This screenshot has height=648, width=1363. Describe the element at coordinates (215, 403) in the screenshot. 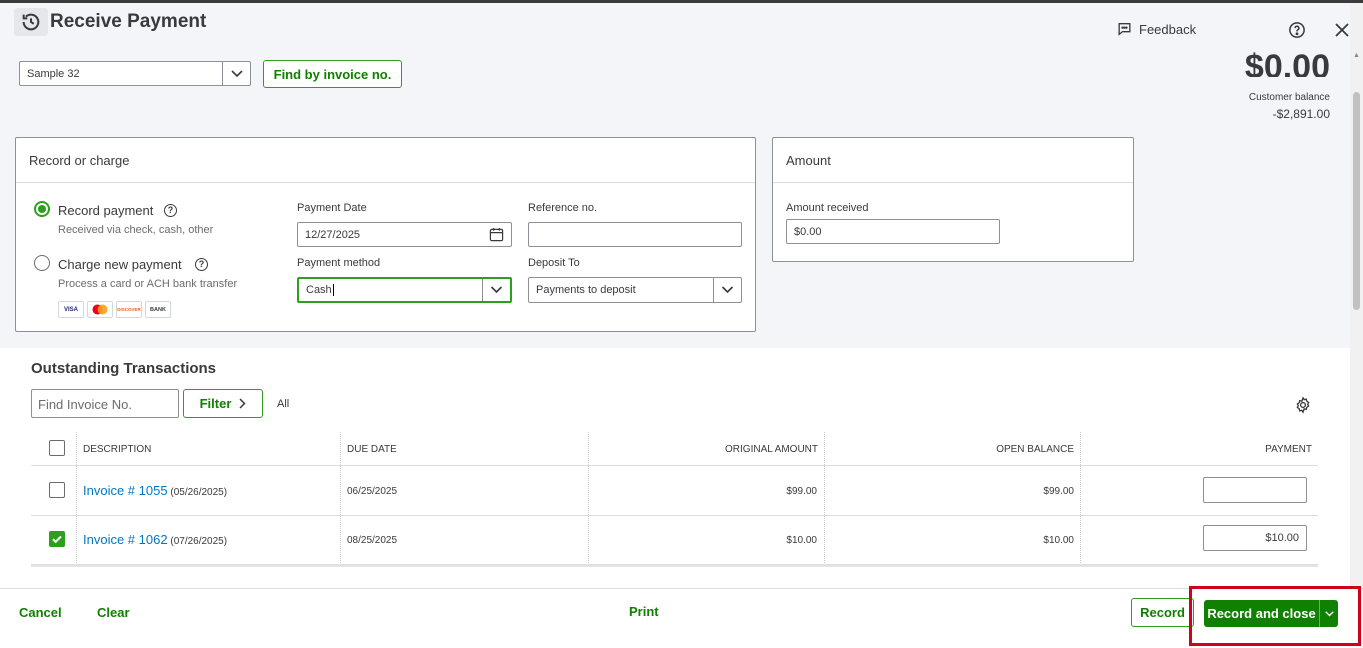

I see `filter-label: Filter` at that location.